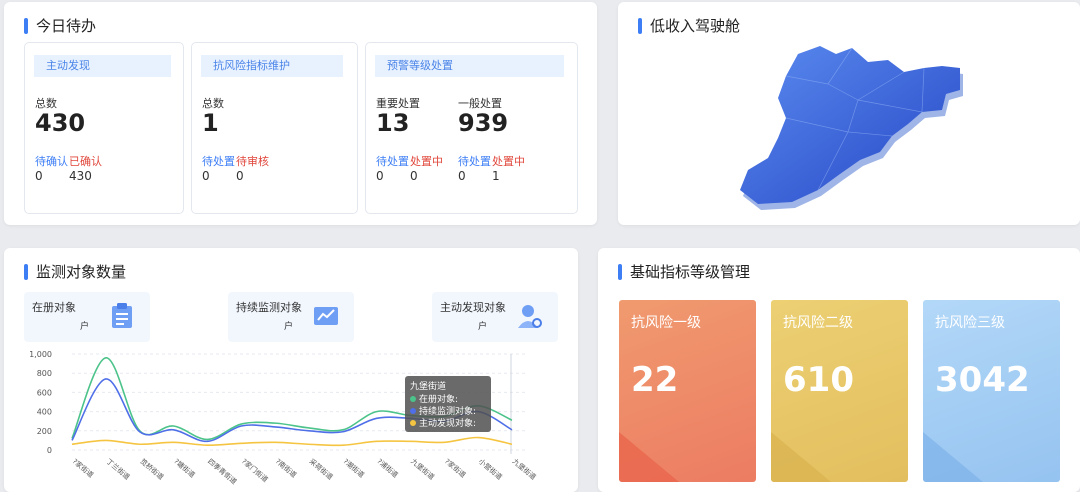 This screenshot has width=1080, height=492. What do you see at coordinates (44, 392) in the screenshot?
I see `y-tick-label: 600` at bounding box center [44, 392].